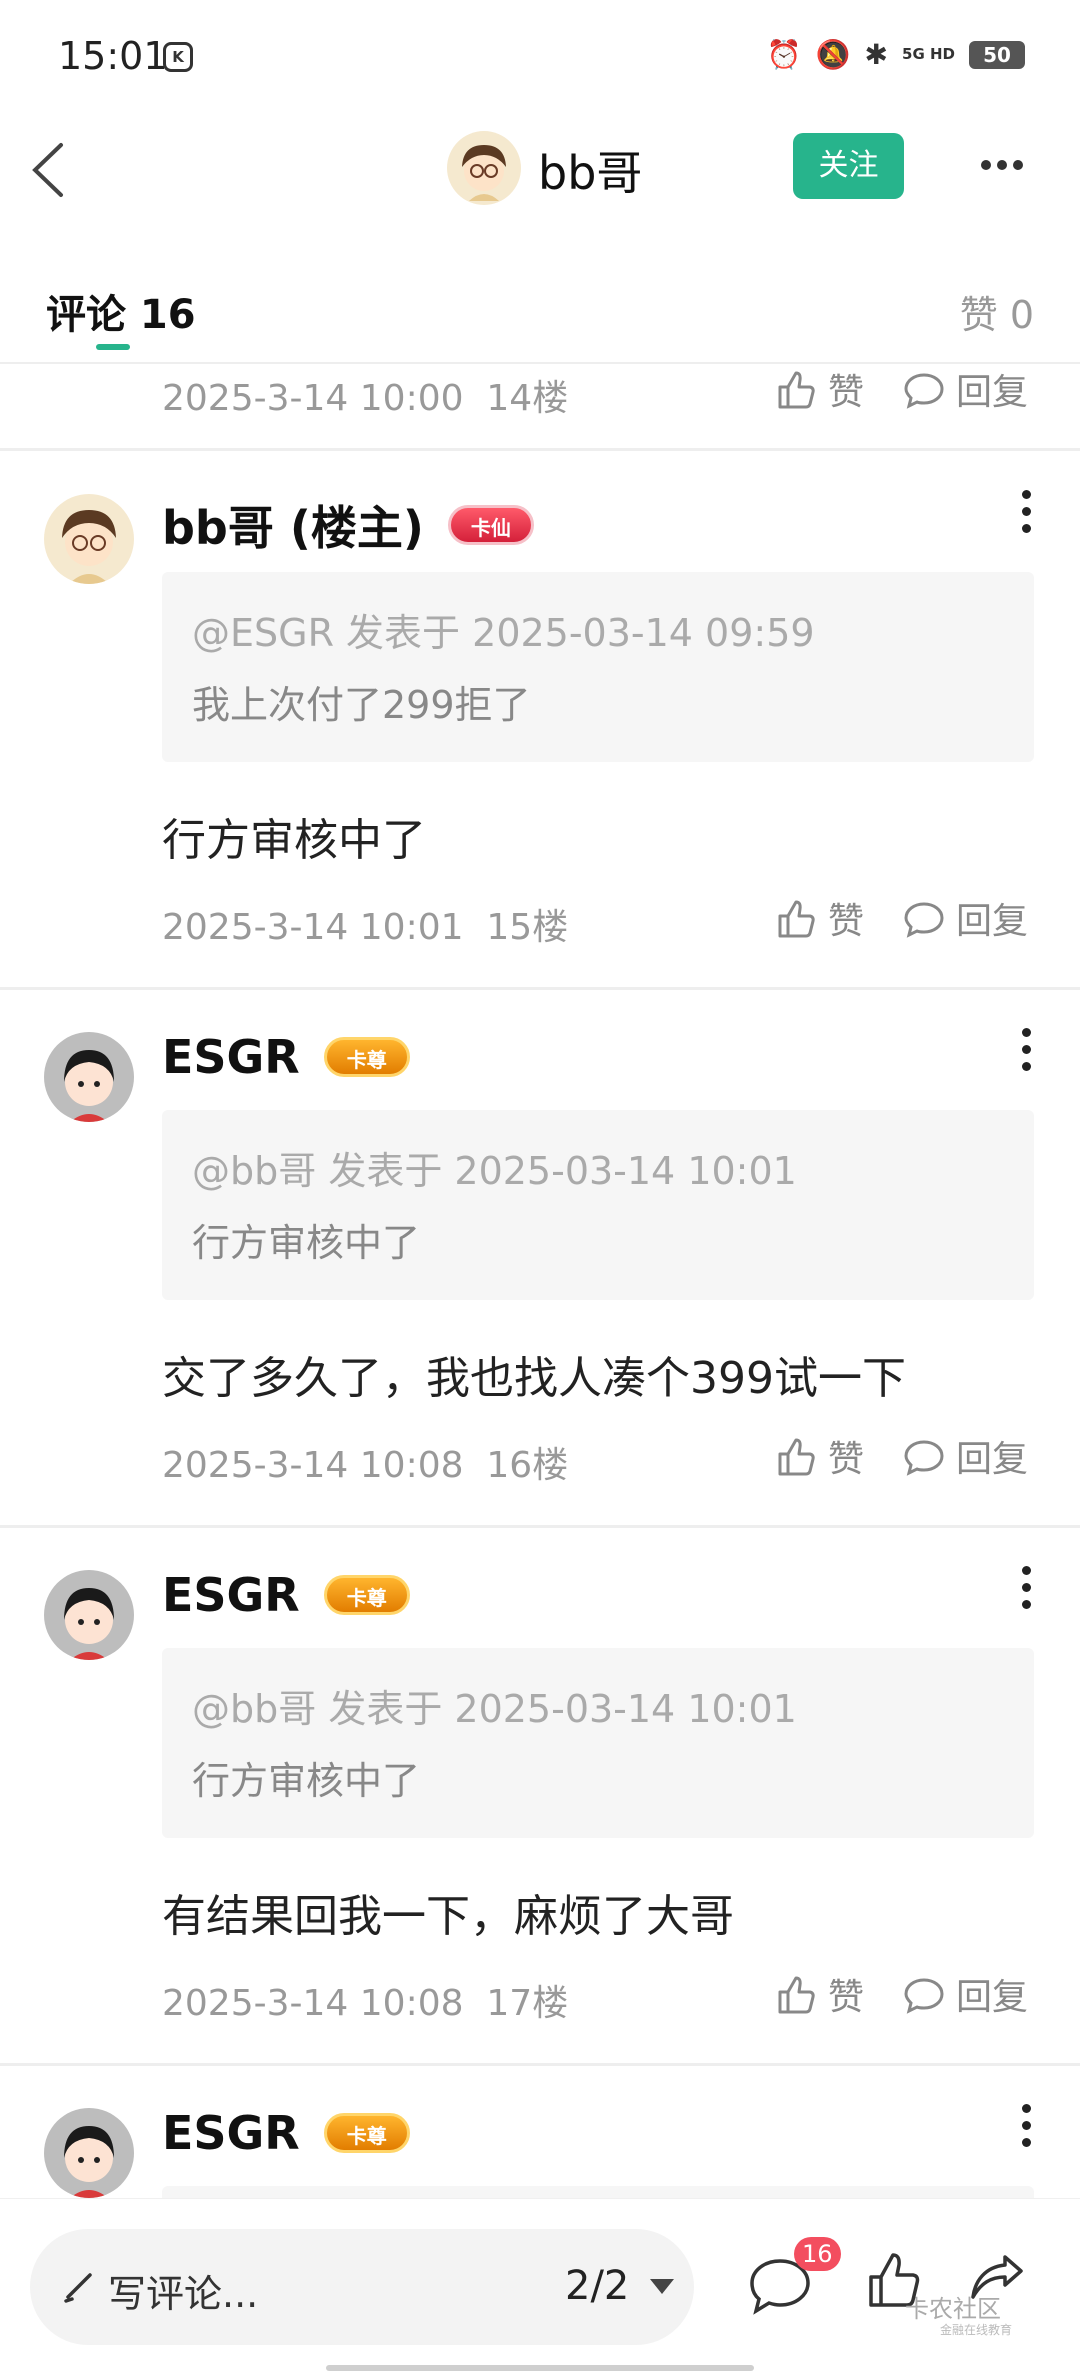 The height and width of the screenshot is (2376, 1080). I want to click on comment-input: 写评论... 2/2, so click(362, 2287).